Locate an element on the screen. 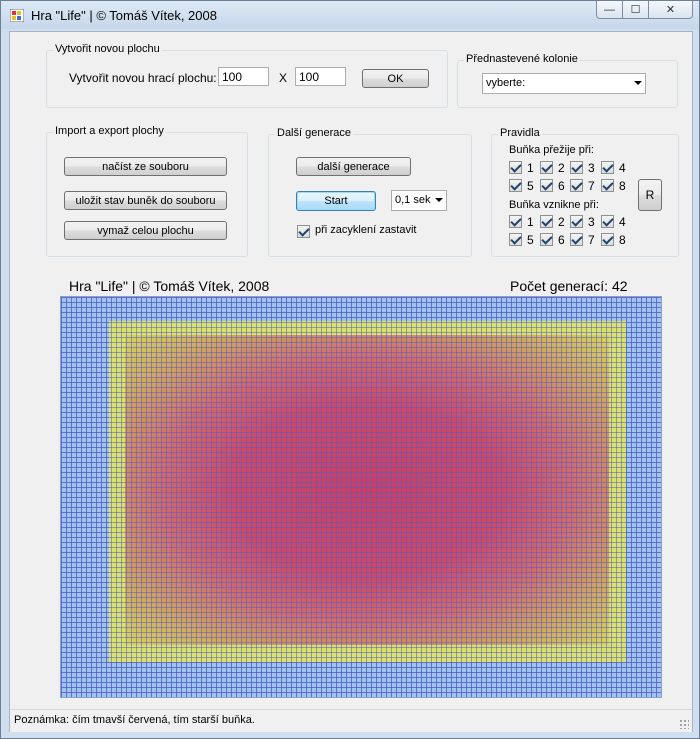  survive-number-4: 4 is located at coordinates (622, 168).